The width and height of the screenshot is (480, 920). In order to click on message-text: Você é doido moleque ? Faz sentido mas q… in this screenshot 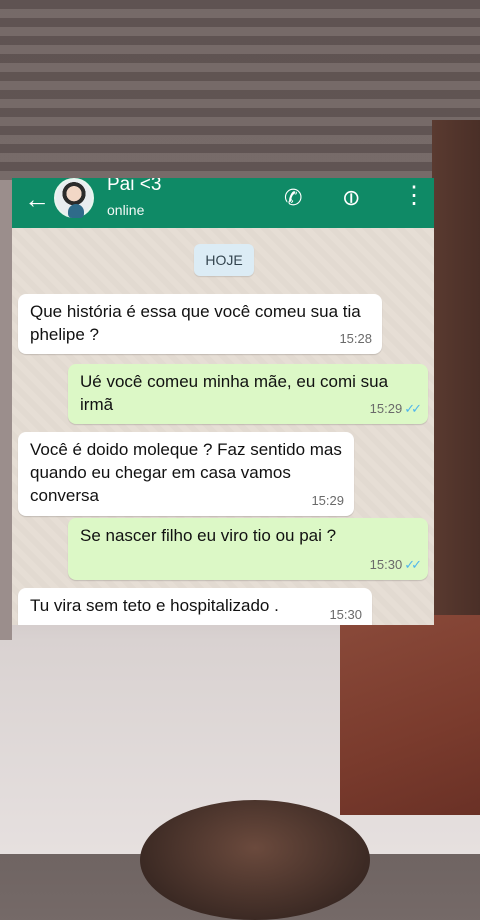, I will do `click(186, 472)`.